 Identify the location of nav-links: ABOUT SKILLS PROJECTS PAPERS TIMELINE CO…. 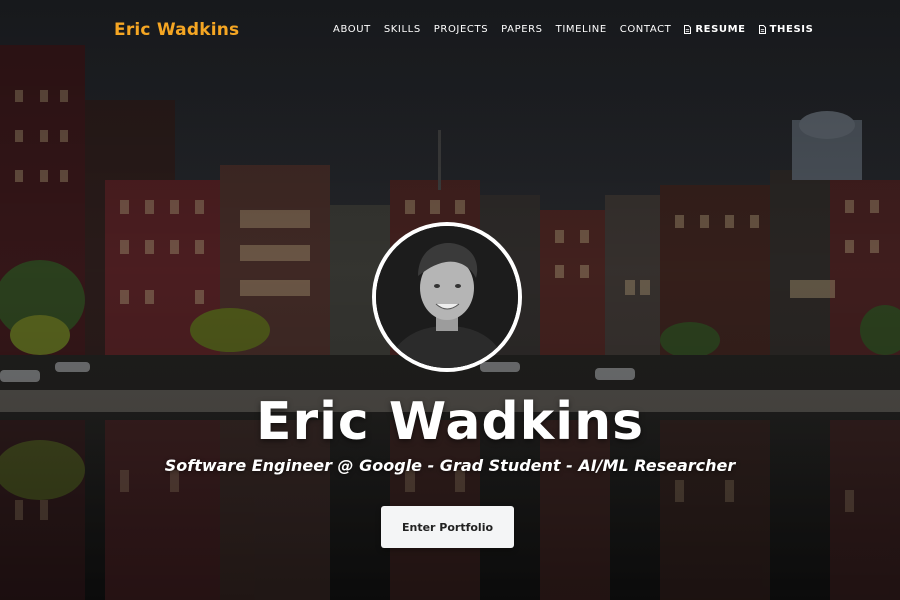
(579, 29).